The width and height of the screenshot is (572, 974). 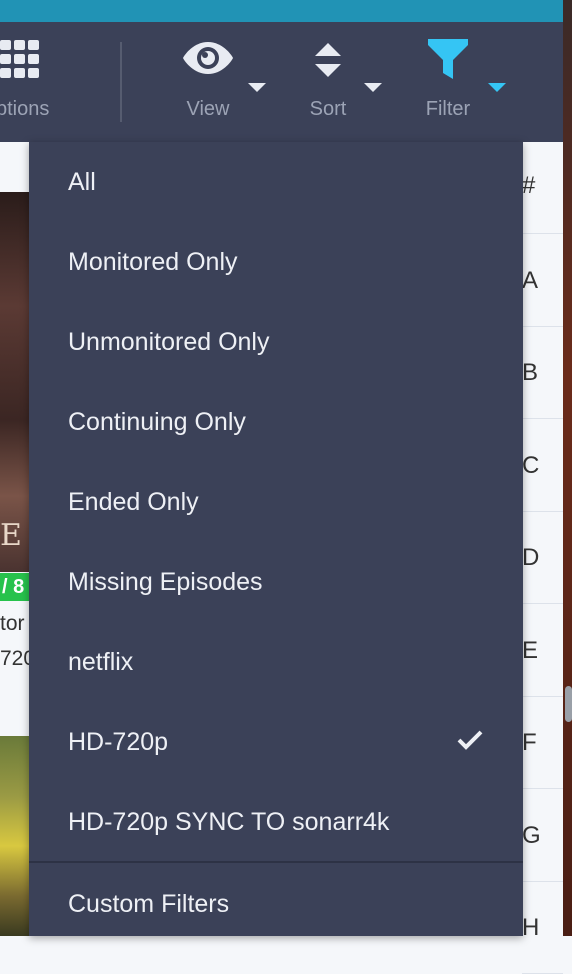 What do you see at coordinates (208, 109) in the screenshot?
I see `view-label: View` at bounding box center [208, 109].